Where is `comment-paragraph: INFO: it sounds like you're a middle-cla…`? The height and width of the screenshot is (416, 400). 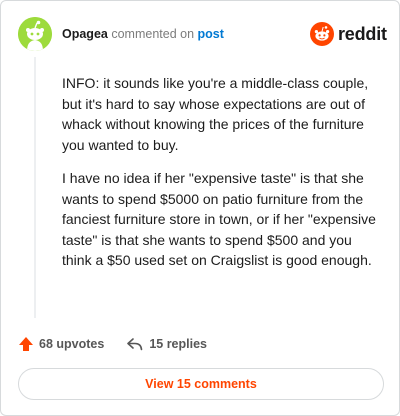 comment-paragraph: INFO: it sounds like you're a middle-cla… is located at coordinates (215, 114).